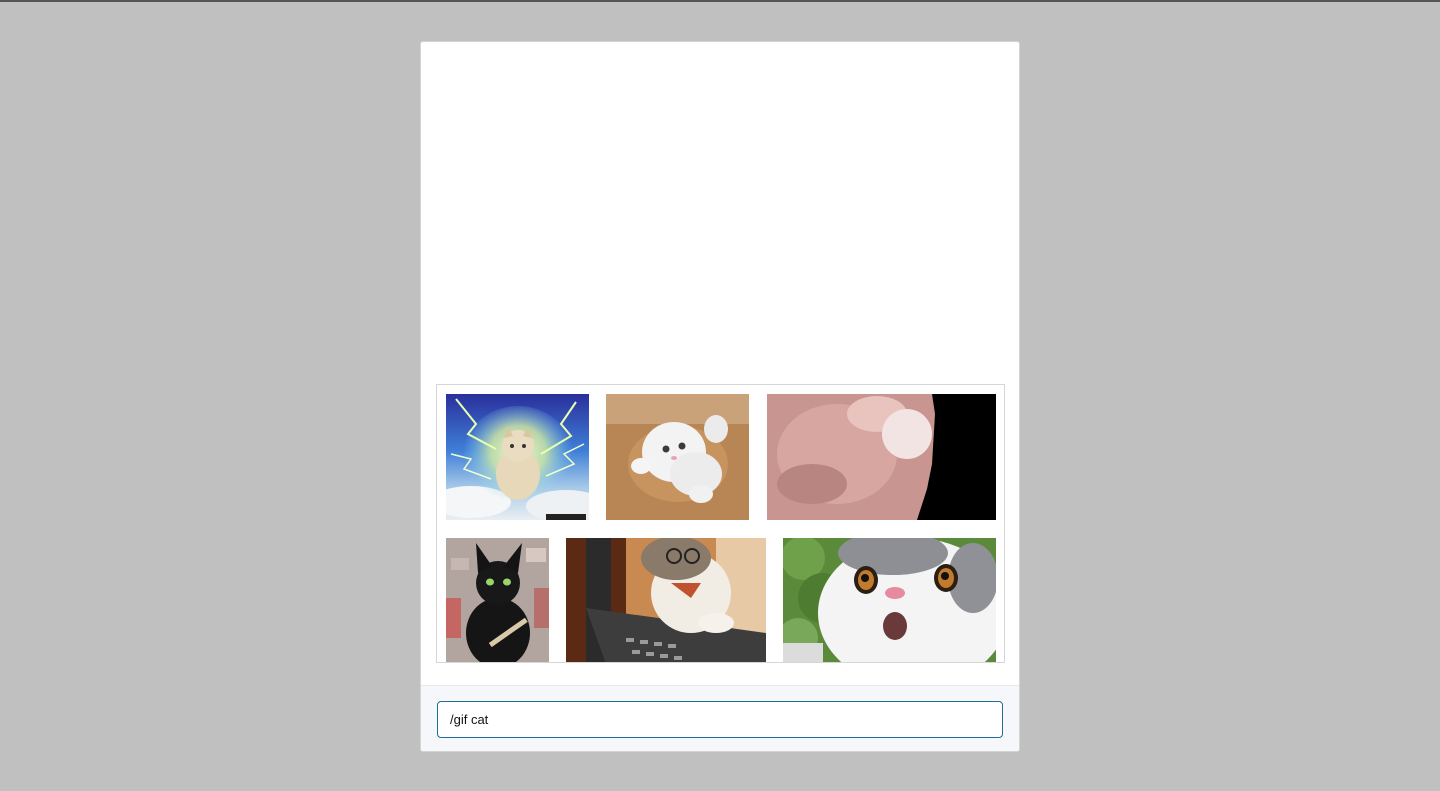 The image size is (1440, 791). What do you see at coordinates (497, 600) in the screenshot?
I see `gif-result-black-cat-nail-file` at bounding box center [497, 600].